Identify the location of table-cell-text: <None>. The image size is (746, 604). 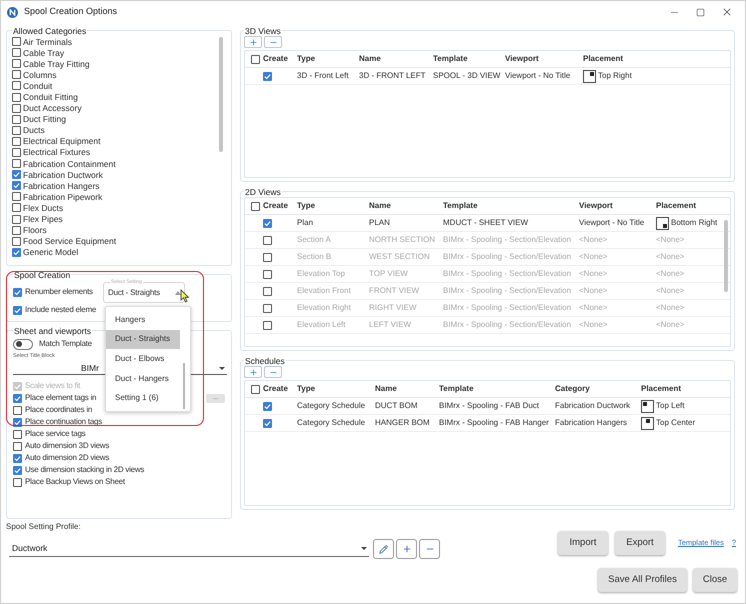
(593, 291).